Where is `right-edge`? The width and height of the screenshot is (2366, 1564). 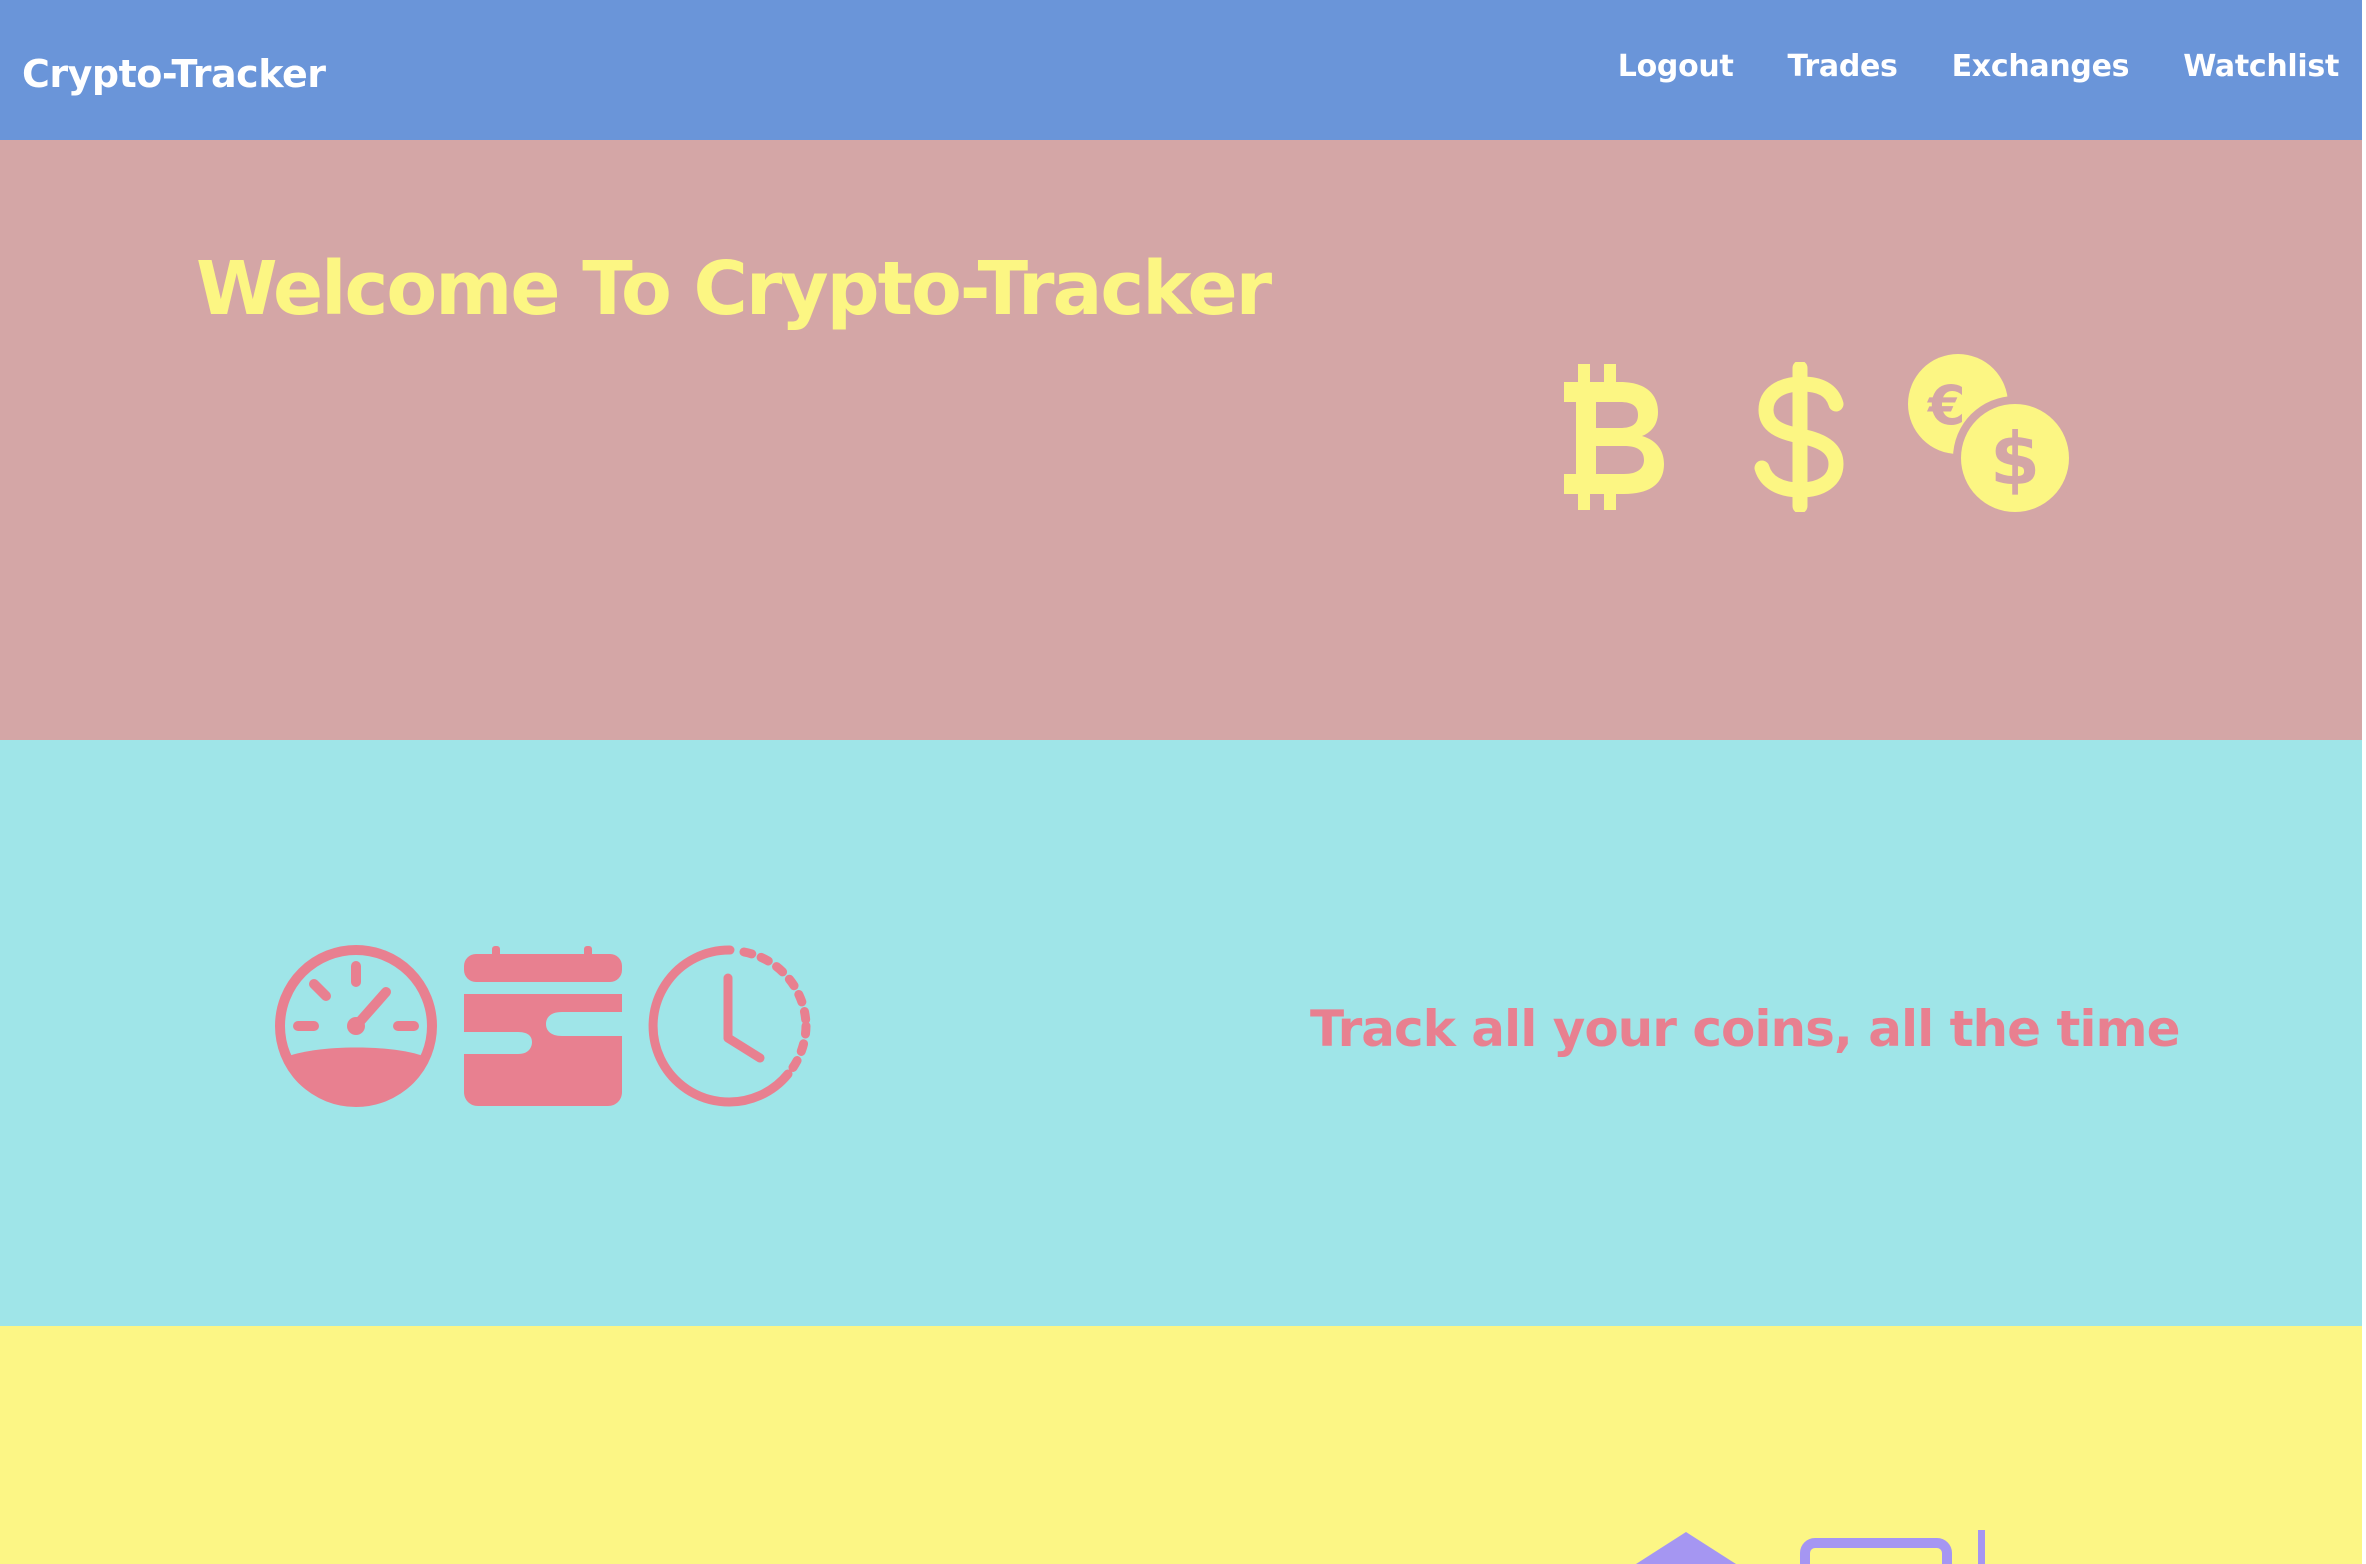 right-edge is located at coordinates (2364, 782).